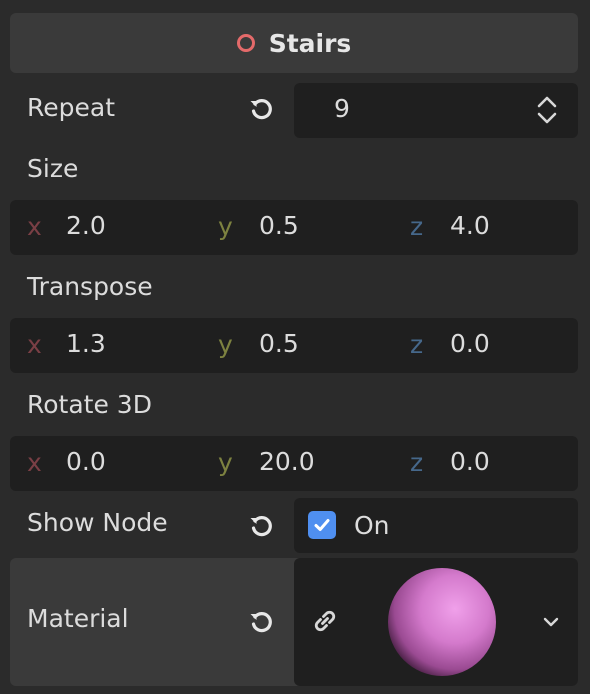 Image resolution: width=590 pixels, height=694 pixels. Describe the element at coordinates (470, 225) in the screenshot. I see `size-z-value: 4.0` at that location.